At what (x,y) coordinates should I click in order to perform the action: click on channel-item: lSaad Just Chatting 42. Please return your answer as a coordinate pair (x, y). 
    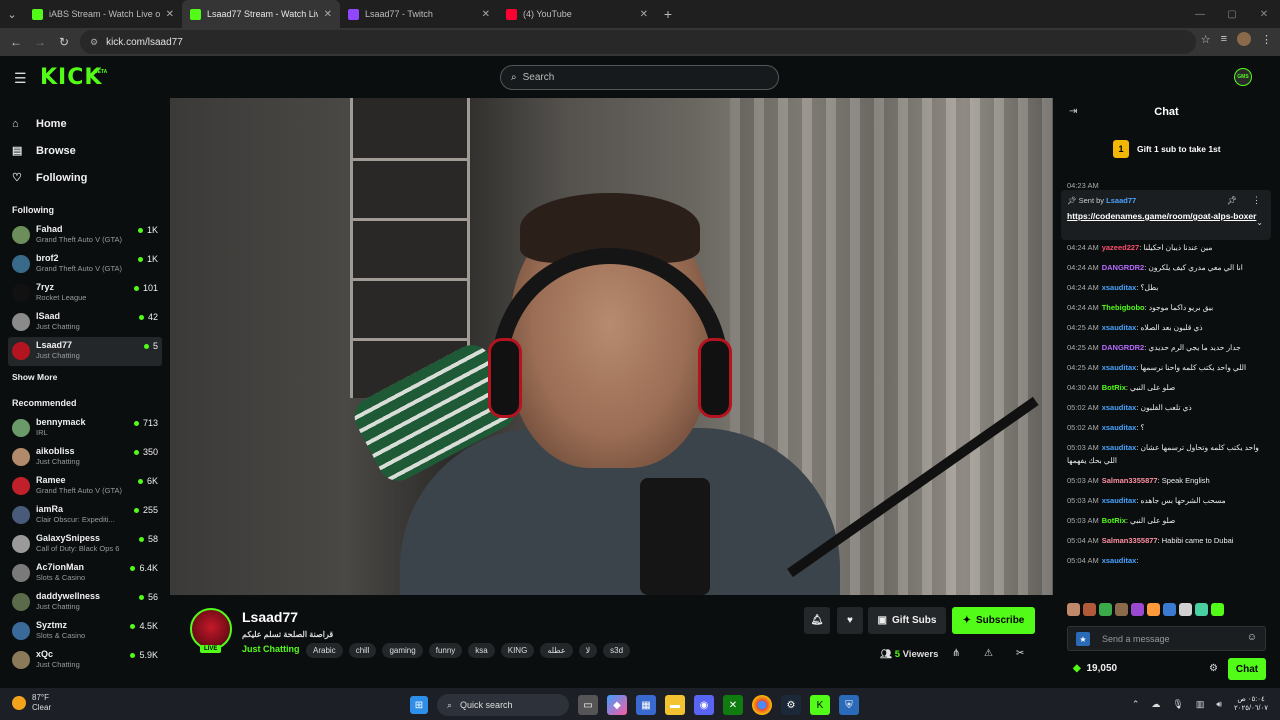
    Looking at the image, I should click on (85, 322).